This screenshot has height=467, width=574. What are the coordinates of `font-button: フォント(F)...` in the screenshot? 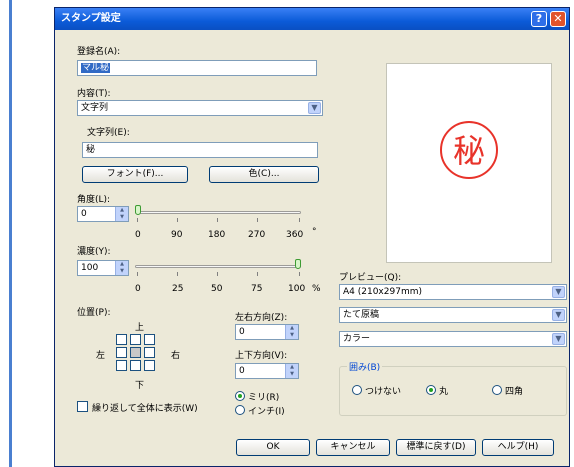 It's located at (135, 174).